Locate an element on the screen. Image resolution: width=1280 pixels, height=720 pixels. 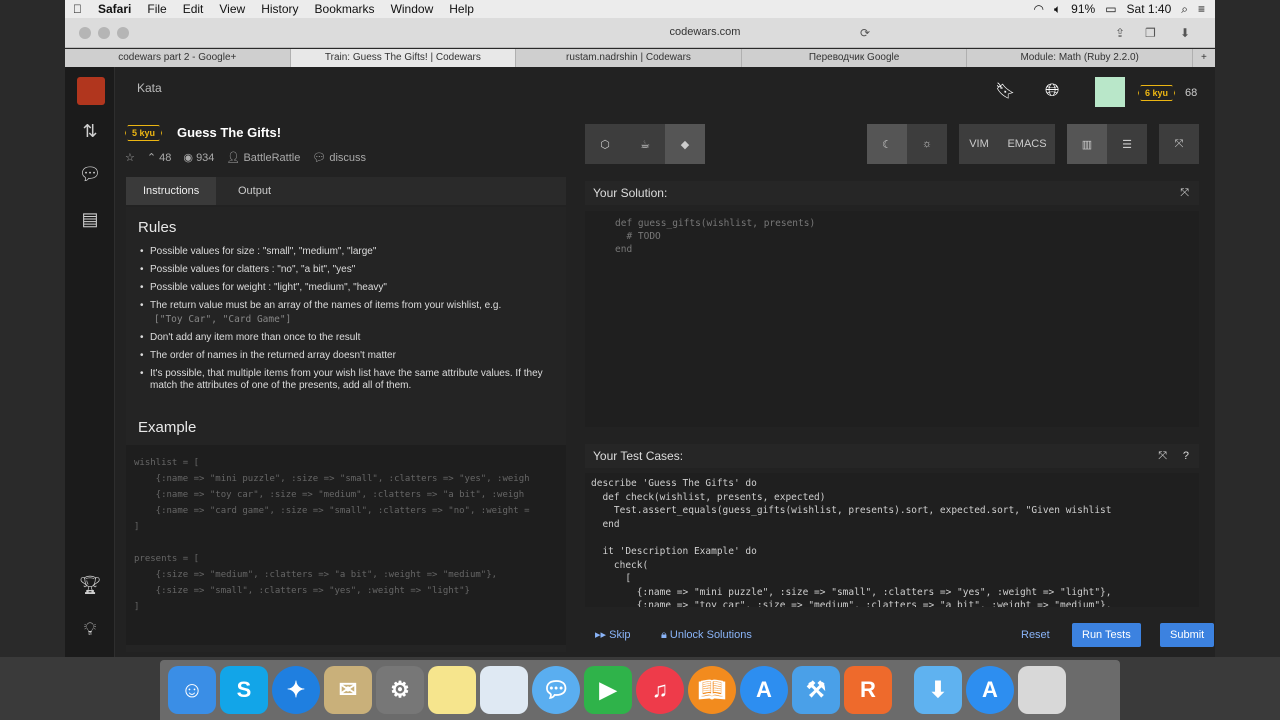
kata-link: Kata is located at coordinates (149, 88).